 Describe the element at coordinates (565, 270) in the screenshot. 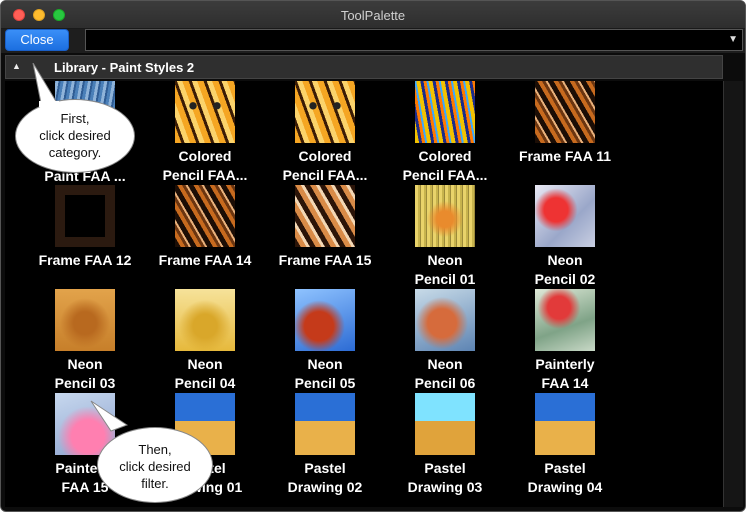

I see `filter-tile-label: Neon Pencil 02` at that location.